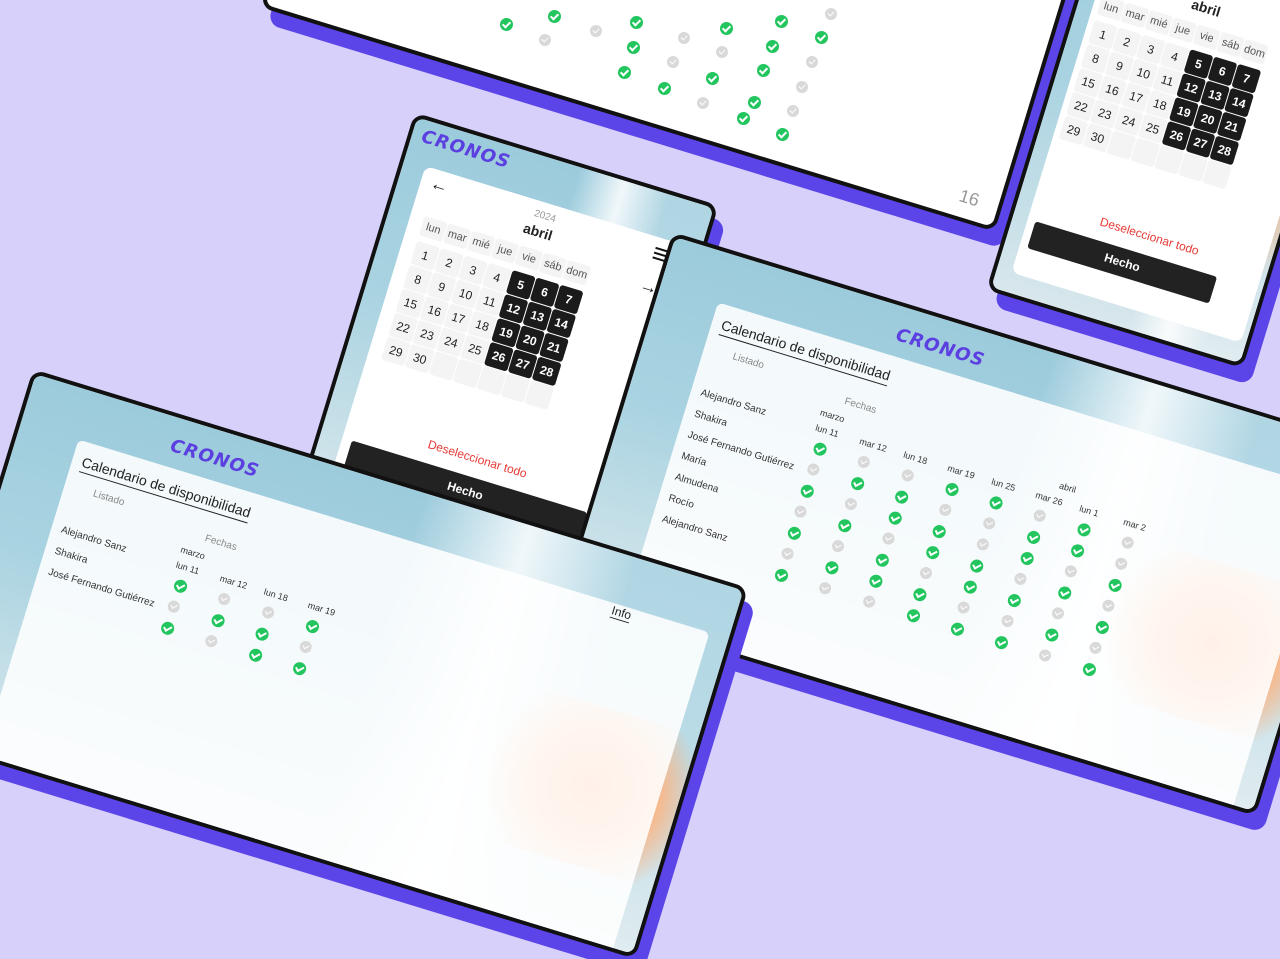 The width and height of the screenshot is (1280, 959). What do you see at coordinates (1068, 487) in the screenshot?
I see `month-label: abril` at bounding box center [1068, 487].